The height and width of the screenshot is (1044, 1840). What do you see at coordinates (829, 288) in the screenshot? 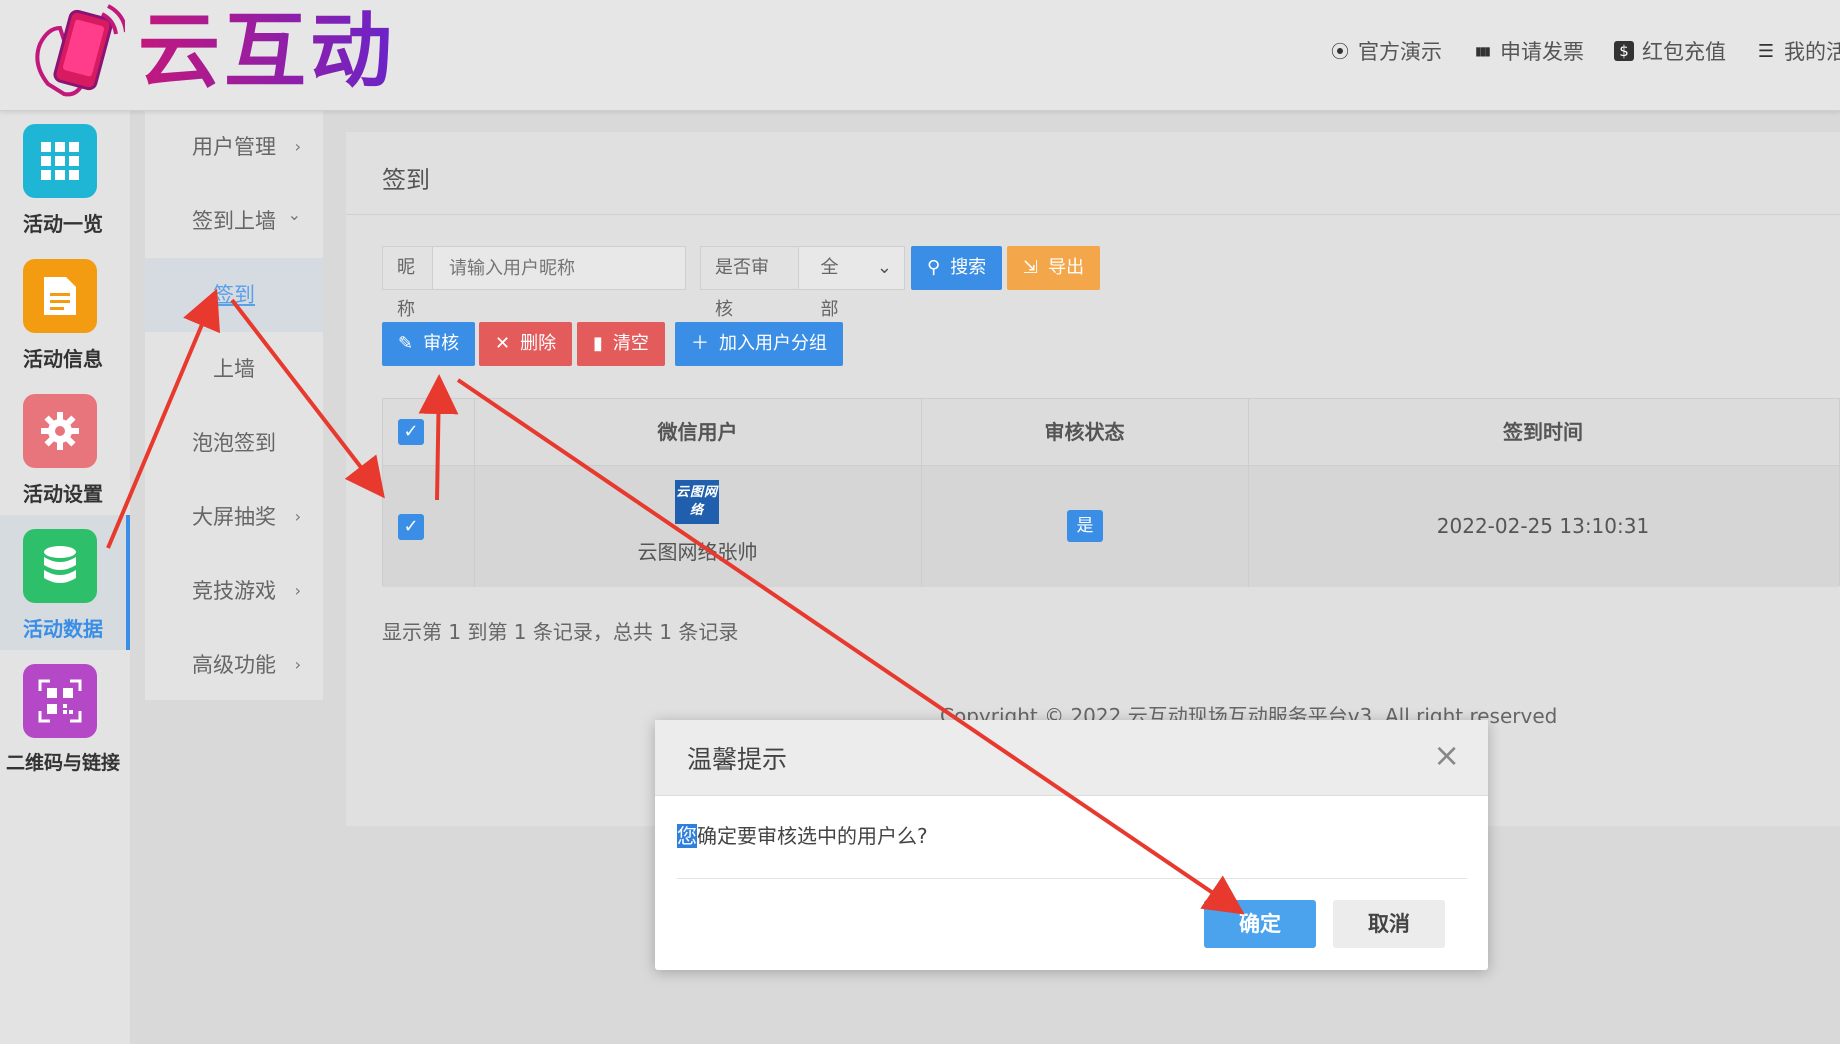
I see `audit-select-value: 全部` at bounding box center [829, 288].